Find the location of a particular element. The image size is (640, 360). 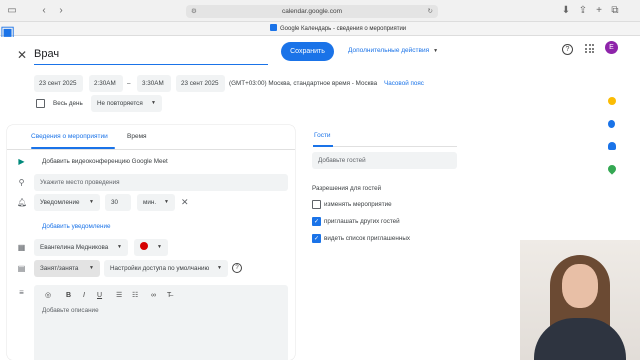

guest-permissions-title: Разрешения для гостей is located at coordinates (347, 188).